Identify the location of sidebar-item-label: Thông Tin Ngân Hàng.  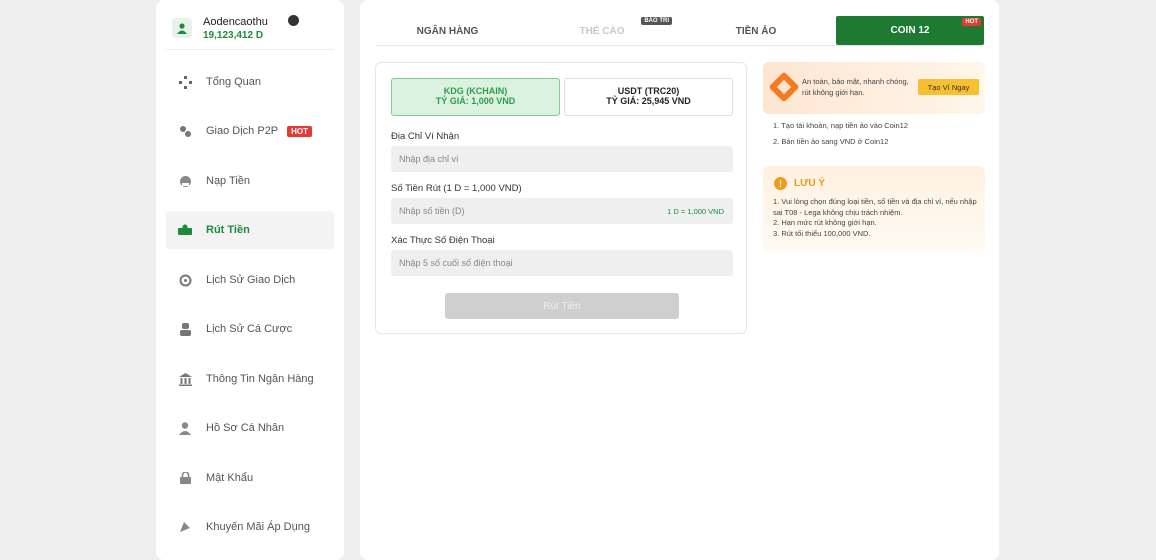
(260, 379).